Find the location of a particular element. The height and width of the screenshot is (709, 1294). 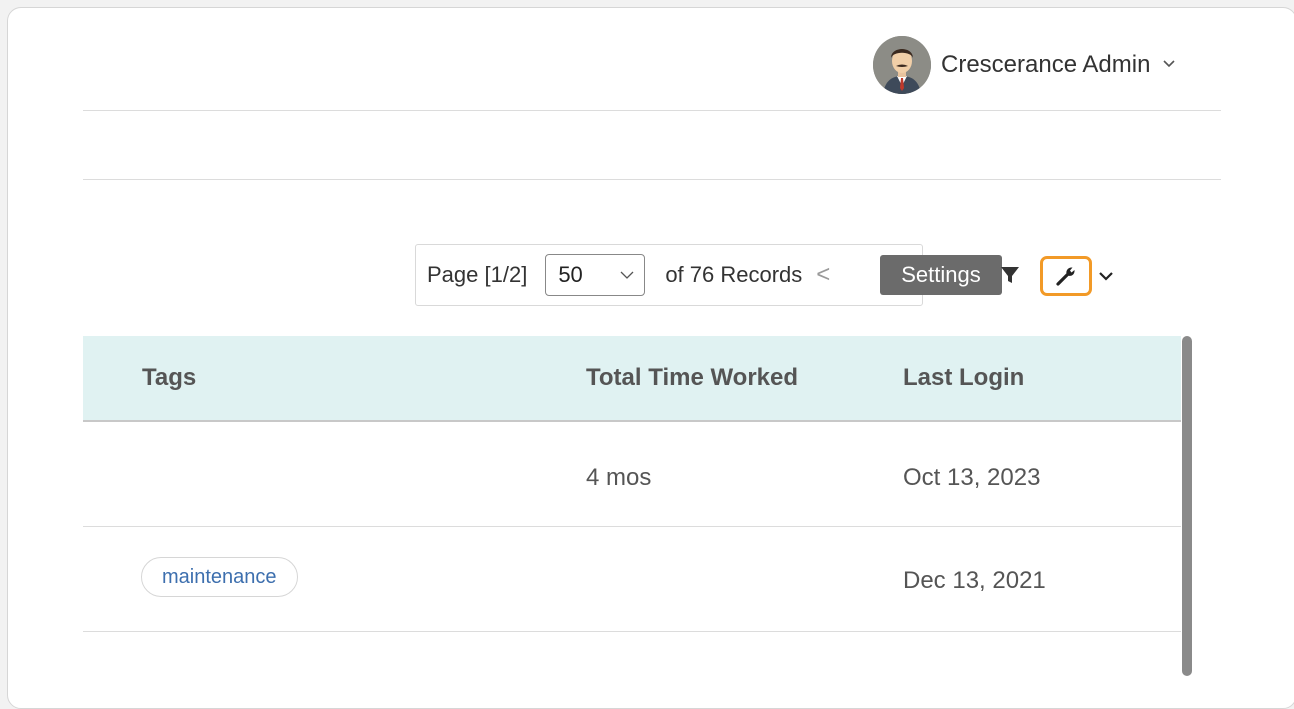

pagination-bar: Page [1/2] 50 of 76 Records < is located at coordinates (669, 275).